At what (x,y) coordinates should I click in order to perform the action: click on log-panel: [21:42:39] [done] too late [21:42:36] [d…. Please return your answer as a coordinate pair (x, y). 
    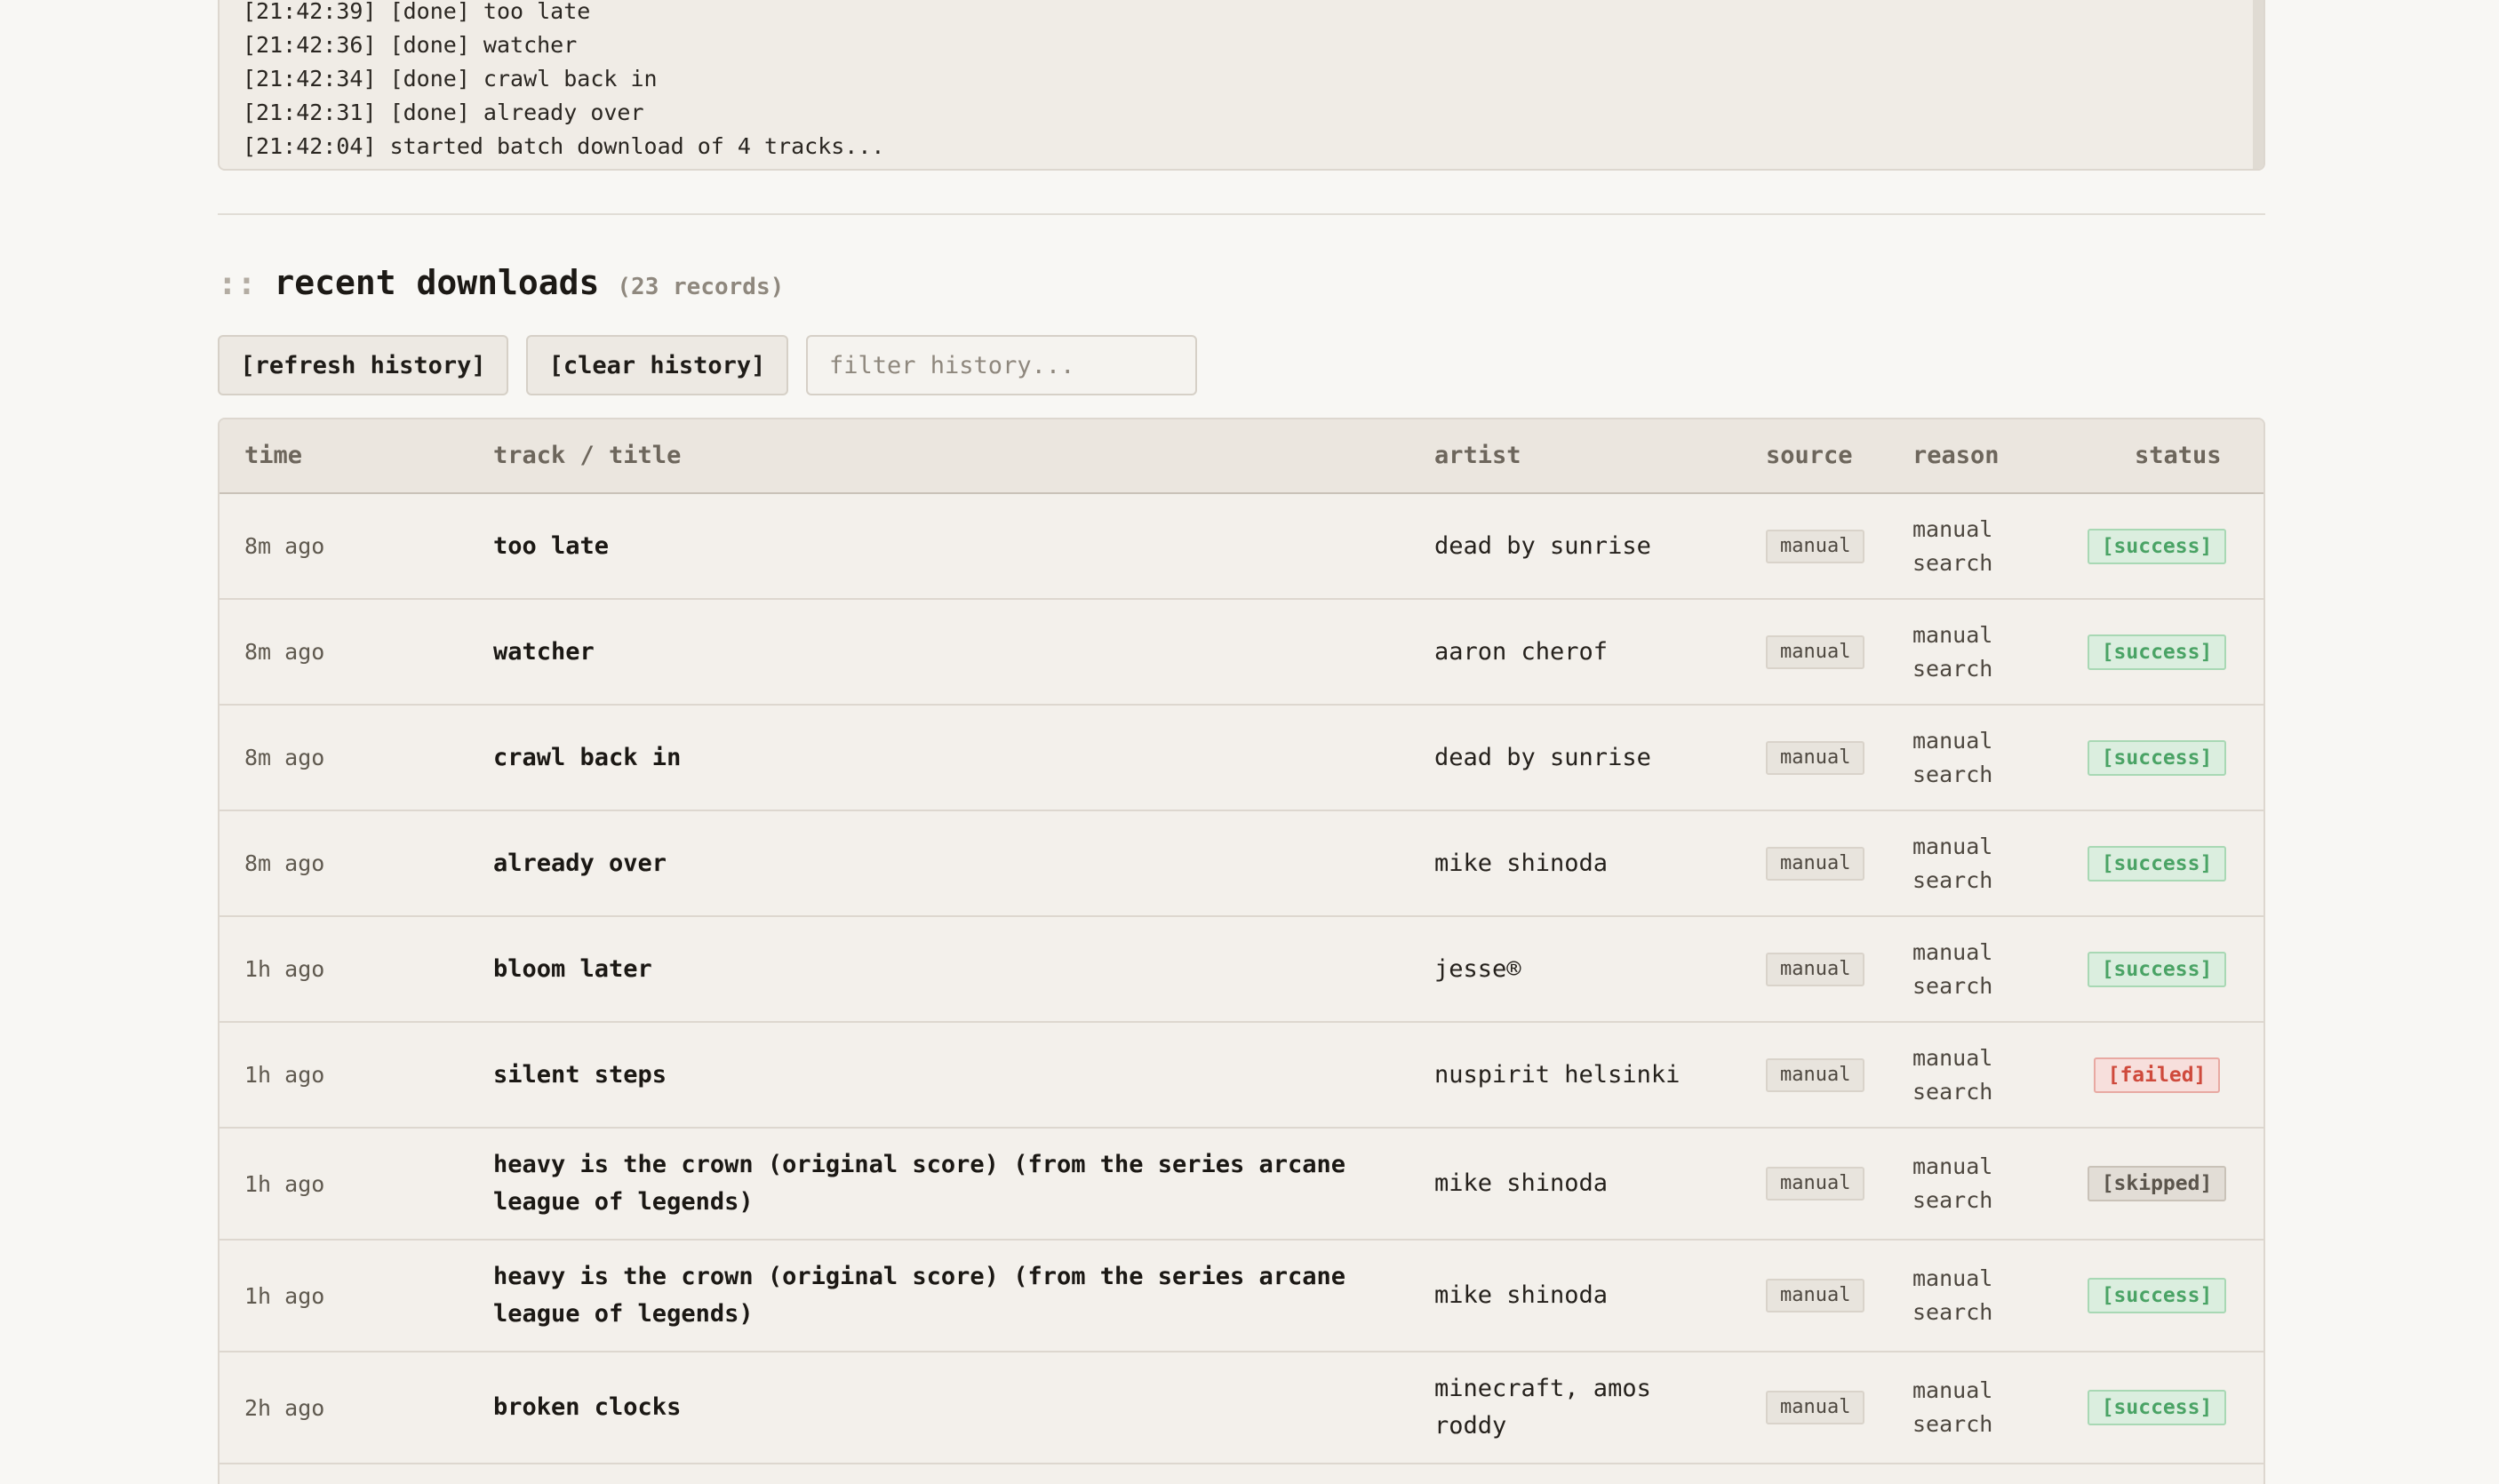
    Looking at the image, I should click on (1241, 85).